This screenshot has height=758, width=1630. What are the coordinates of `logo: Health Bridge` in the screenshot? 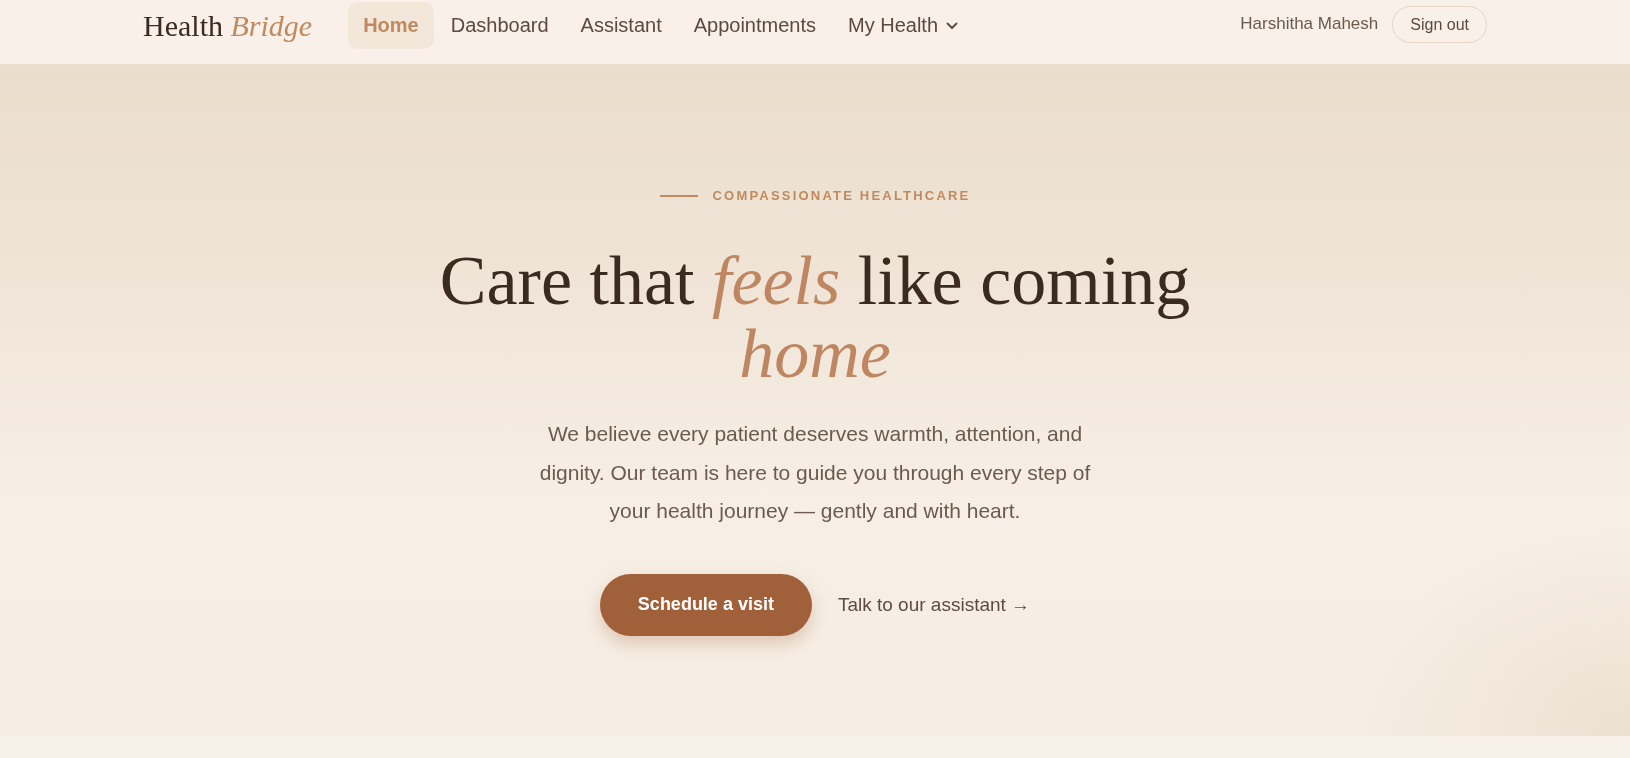 It's located at (228, 26).